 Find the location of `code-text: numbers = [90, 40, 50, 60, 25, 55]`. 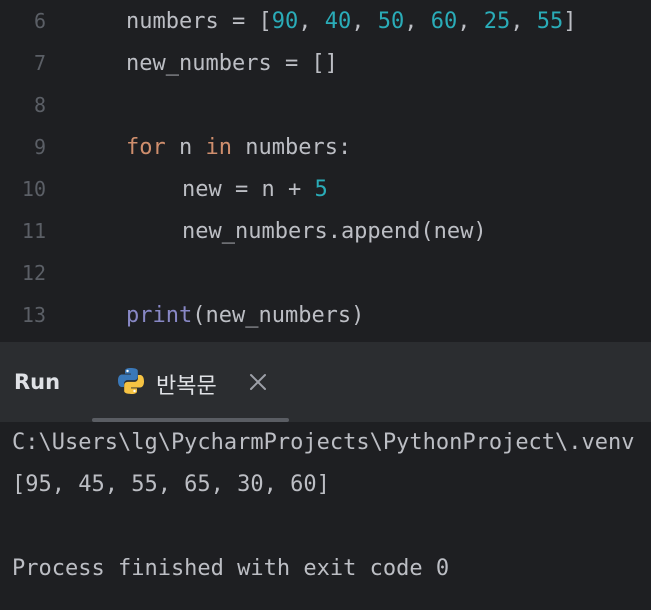

code-text: numbers = [90, 40, 50, 60, 25, 55] is located at coordinates (351, 21).